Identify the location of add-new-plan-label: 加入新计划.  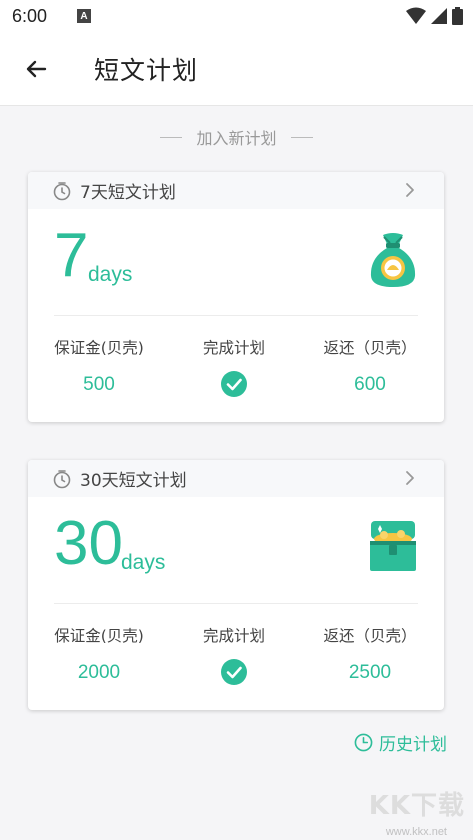
(236, 138).